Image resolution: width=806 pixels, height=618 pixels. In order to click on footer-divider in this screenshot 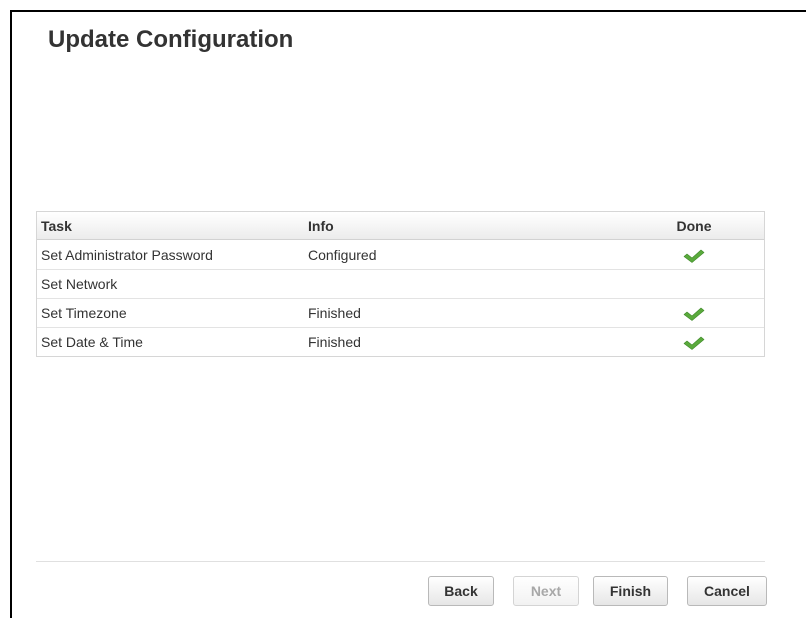, I will do `click(400, 561)`.